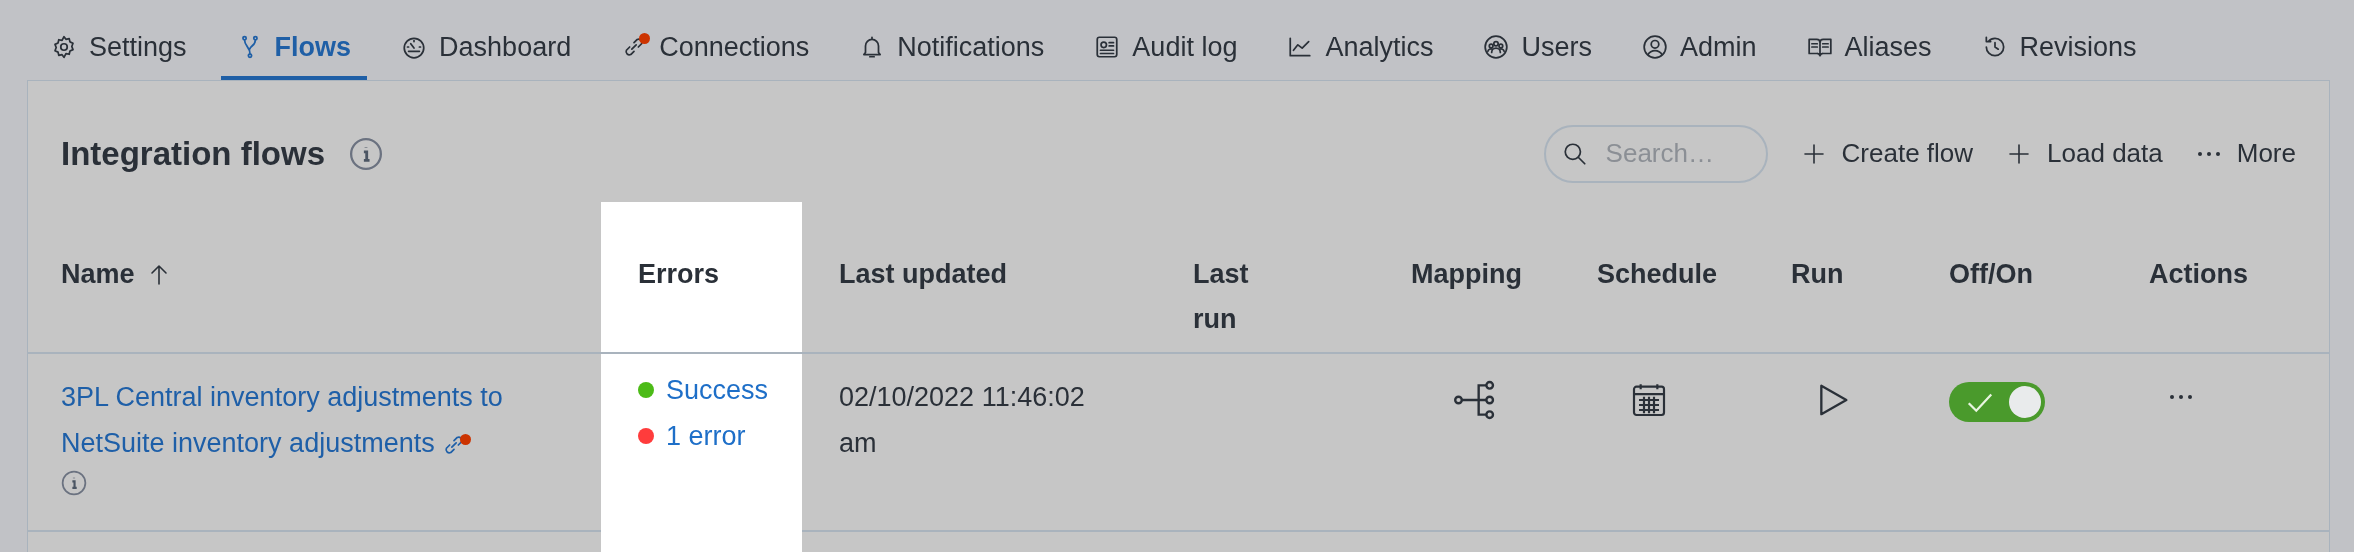 The height and width of the screenshot is (552, 2354). Describe the element at coordinates (962, 420) in the screenshot. I see `last-updated-text: 02/10/2022 11:46:02 am` at that location.